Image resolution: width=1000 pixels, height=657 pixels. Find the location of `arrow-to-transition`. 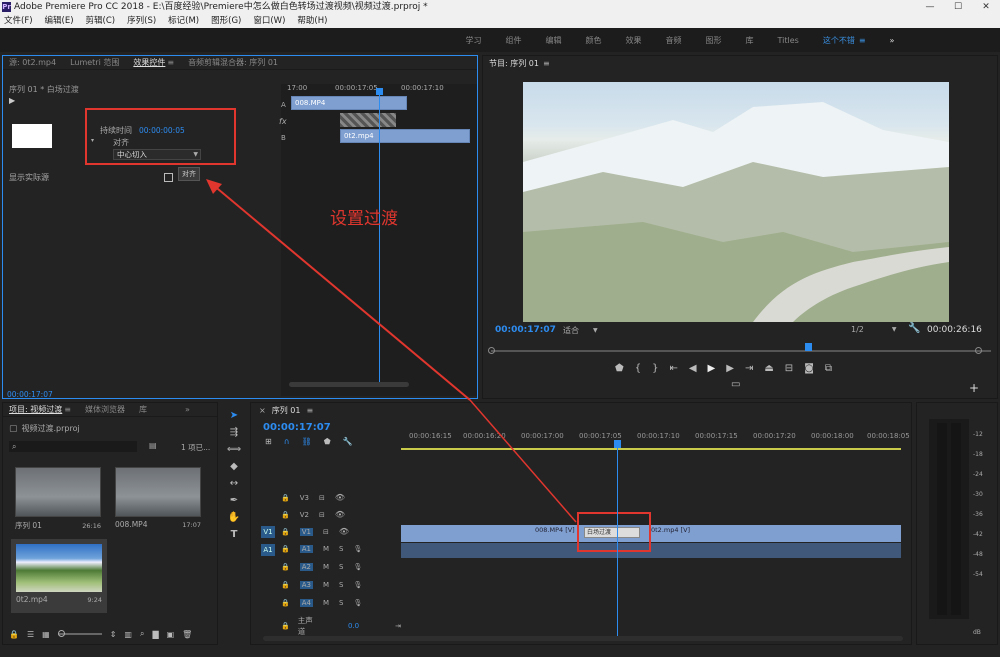

arrow-to-transition is located at coordinates (523, 461).